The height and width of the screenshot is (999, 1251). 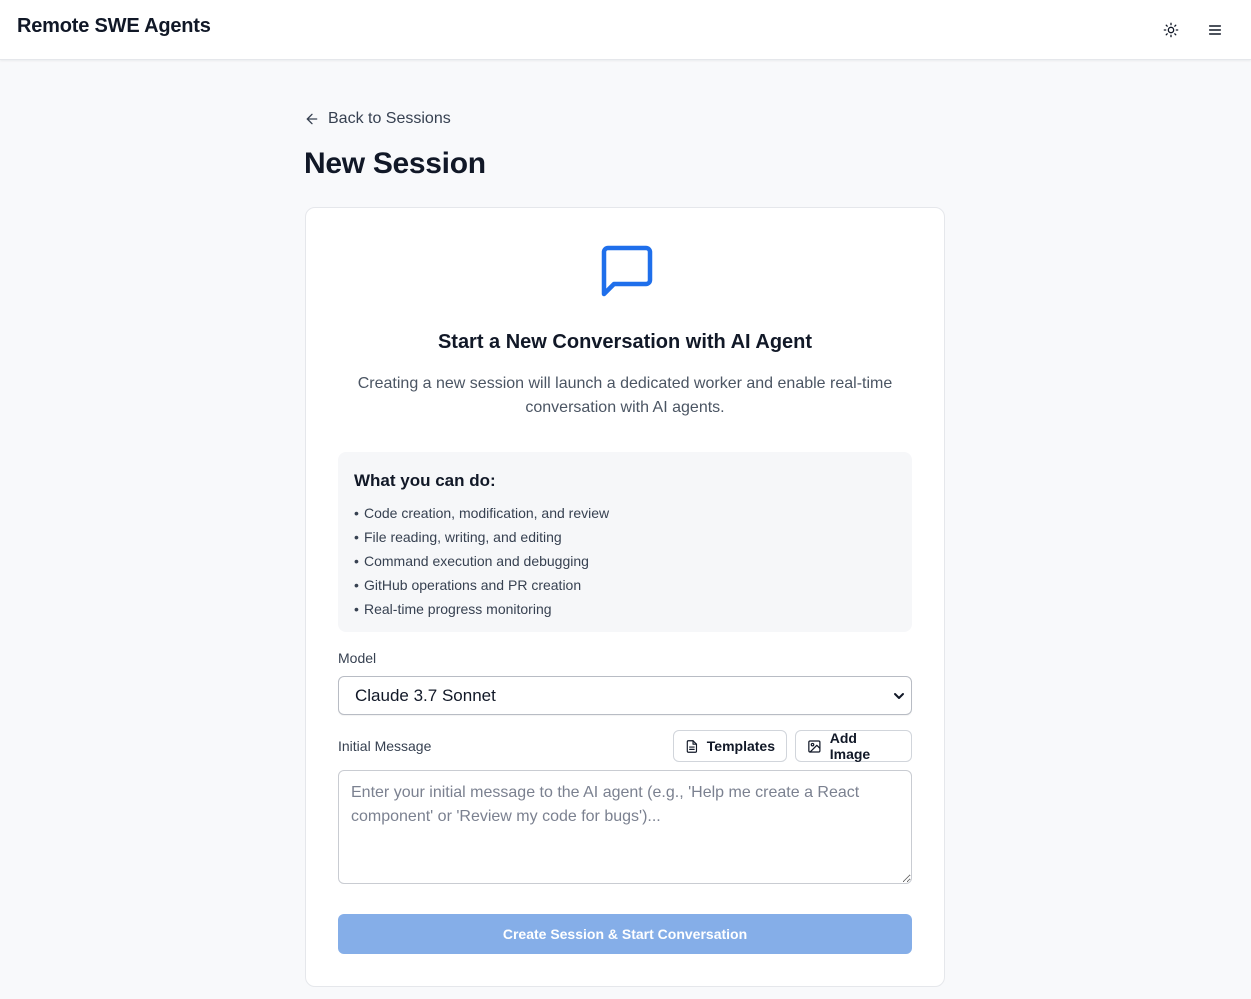 I want to click on list-item: • GitHub operations and PR creation, so click(x=468, y=585).